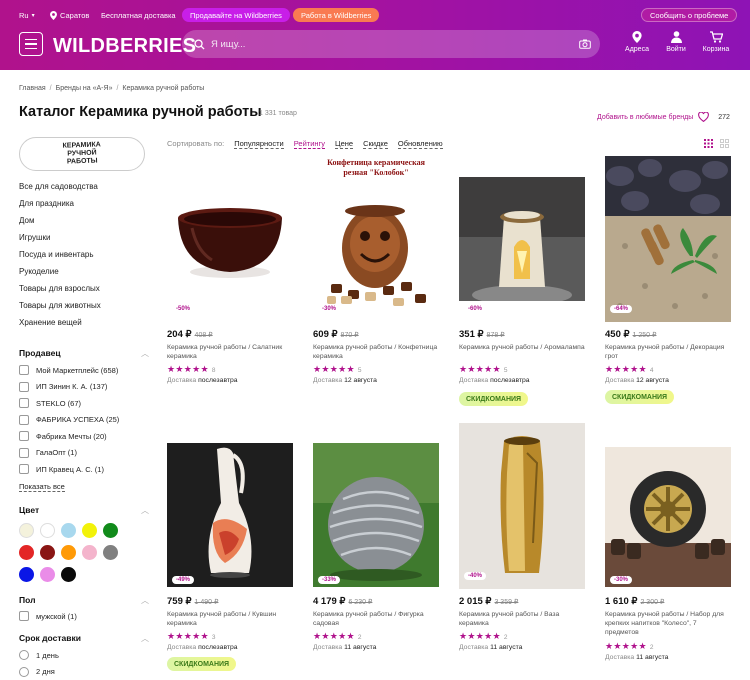  What do you see at coordinates (60, 308) in the screenshot?
I see `category-item: Товары для животных` at bounding box center [60, 308].